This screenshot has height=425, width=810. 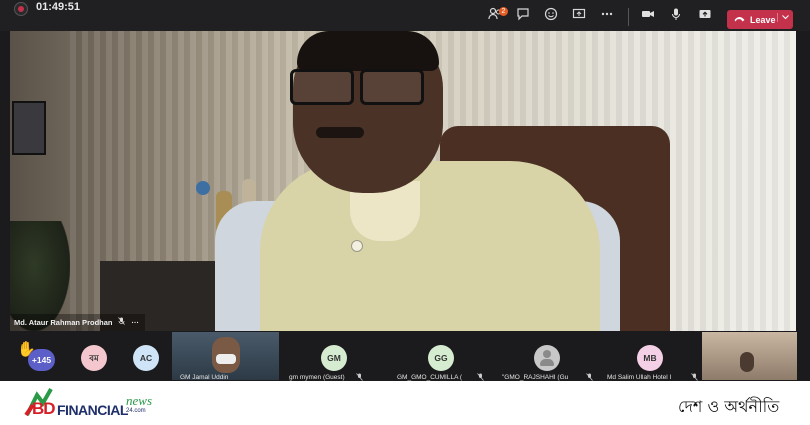 What do you see at coordinates (650, 358) in the screenshot?
I see `participant-avatar: MB` at bounding box center [650, 358].